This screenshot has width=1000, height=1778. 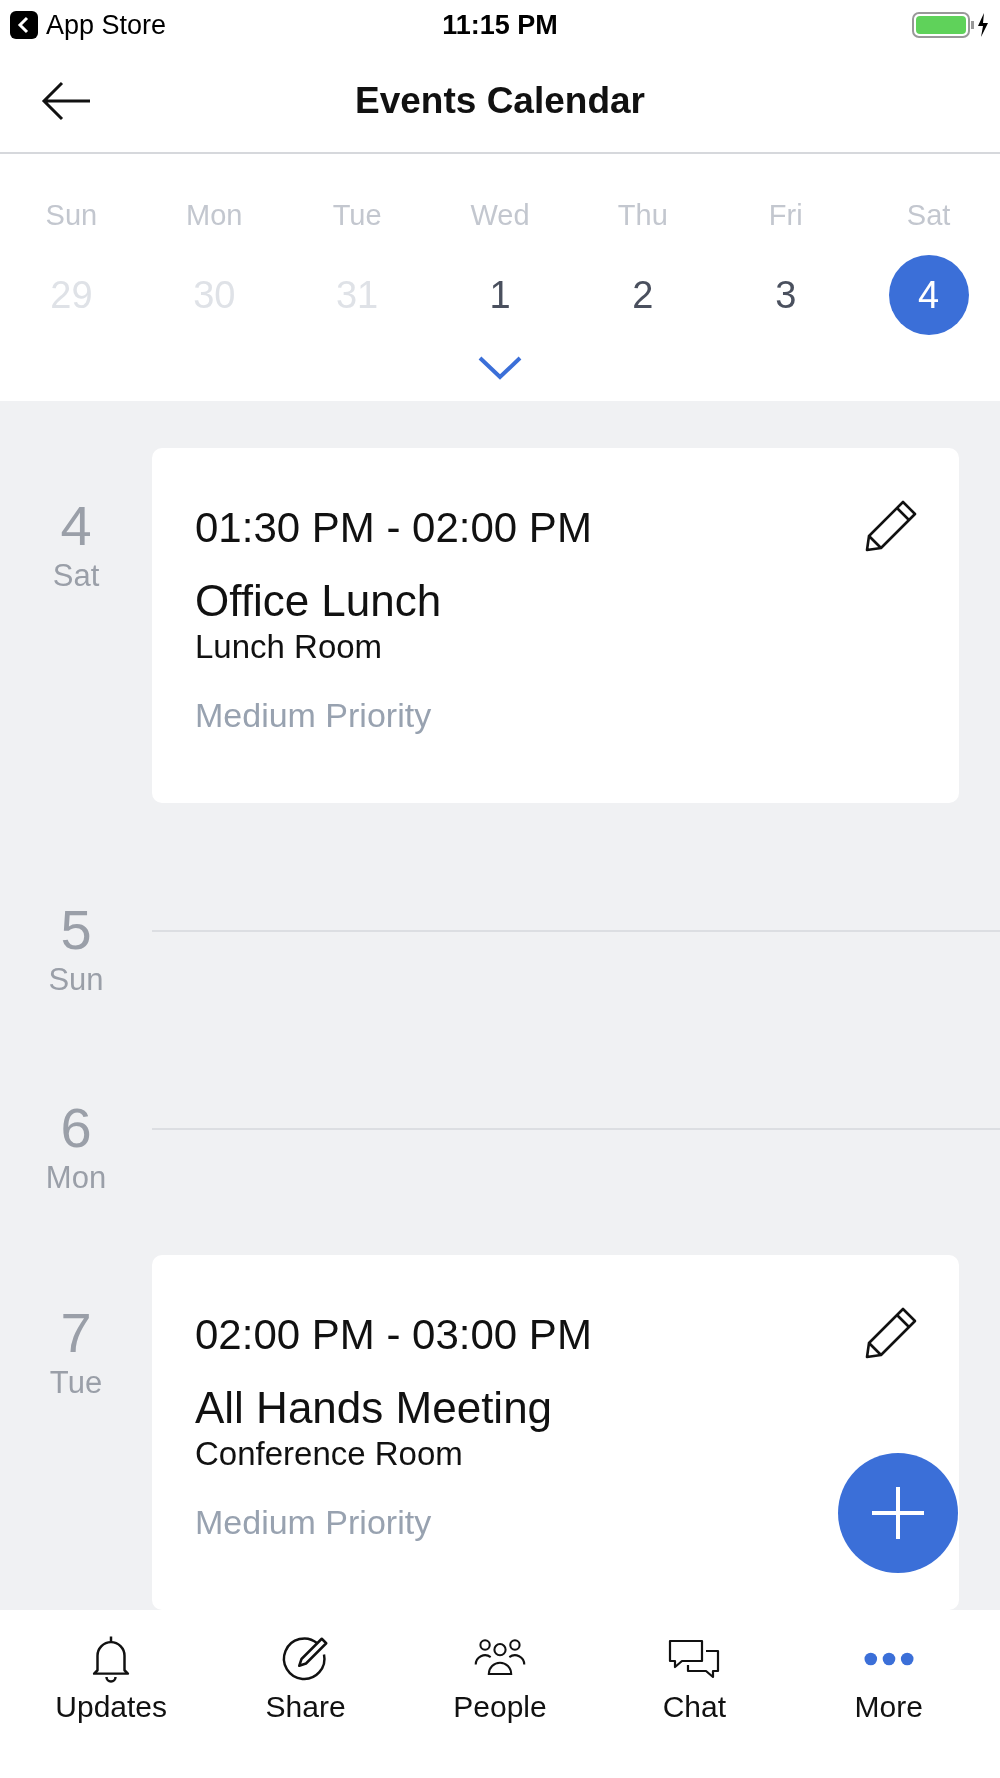 What do you see at coordinates (76, 1178) in the screenshot?
I see `day-weekday: Mon` at bounding box center [76, 1178].